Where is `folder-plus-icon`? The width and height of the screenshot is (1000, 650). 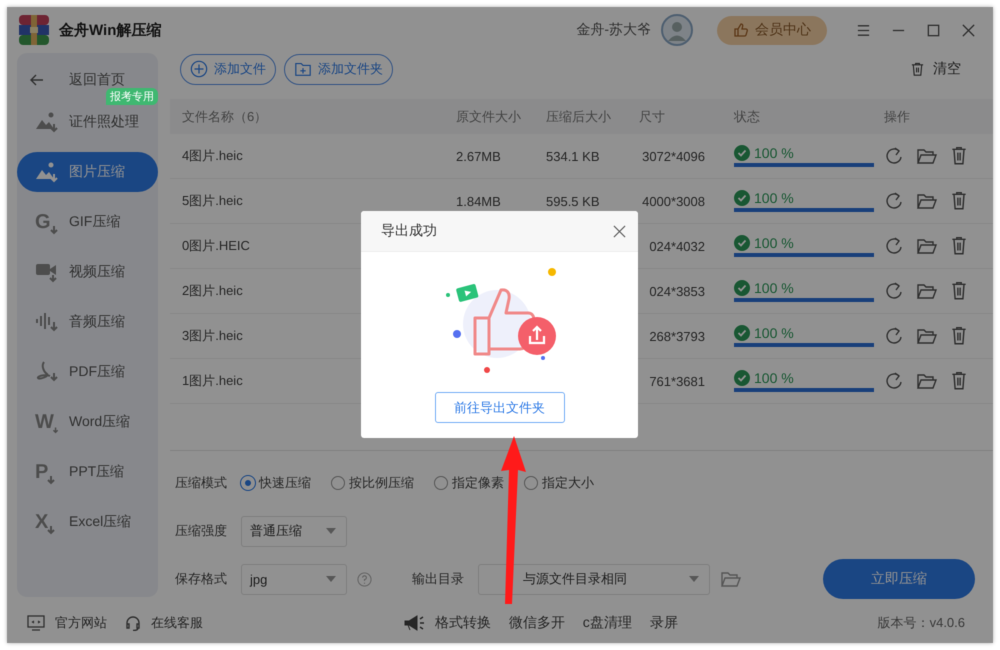
folder-plus-icon is located at coordinates (303, 69).